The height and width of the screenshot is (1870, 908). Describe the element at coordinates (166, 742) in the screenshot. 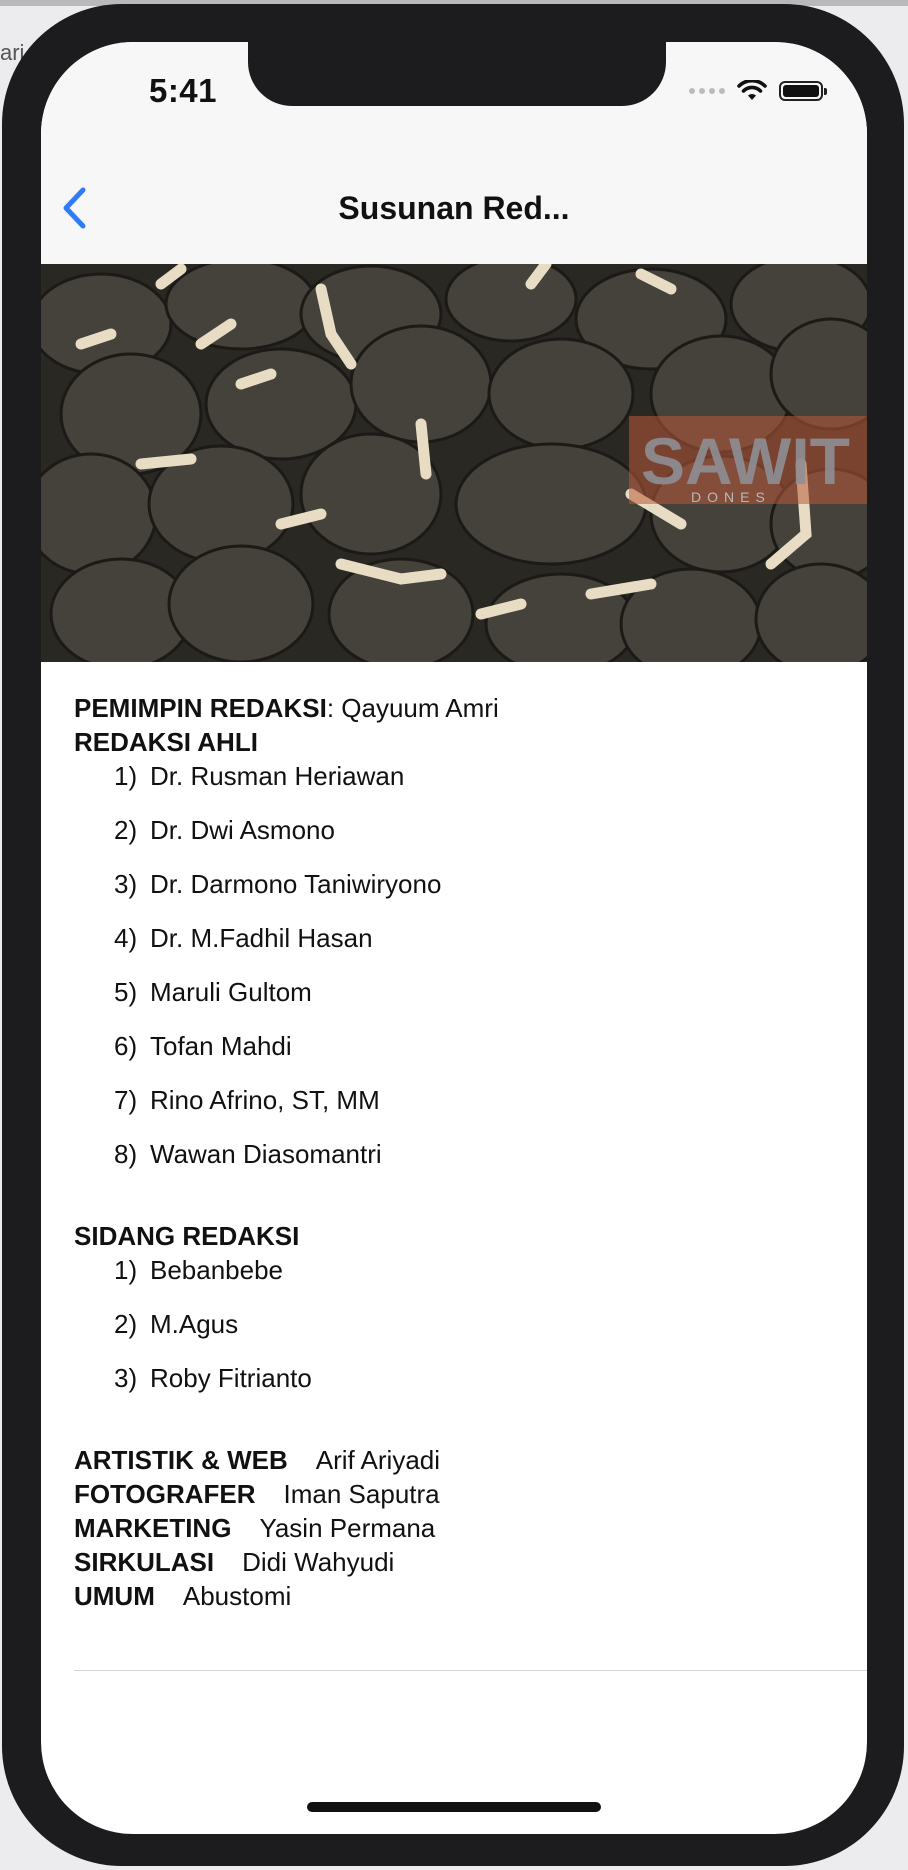

I see `redaksi-ahli-heading: REDAKSI AHLI` at that location.